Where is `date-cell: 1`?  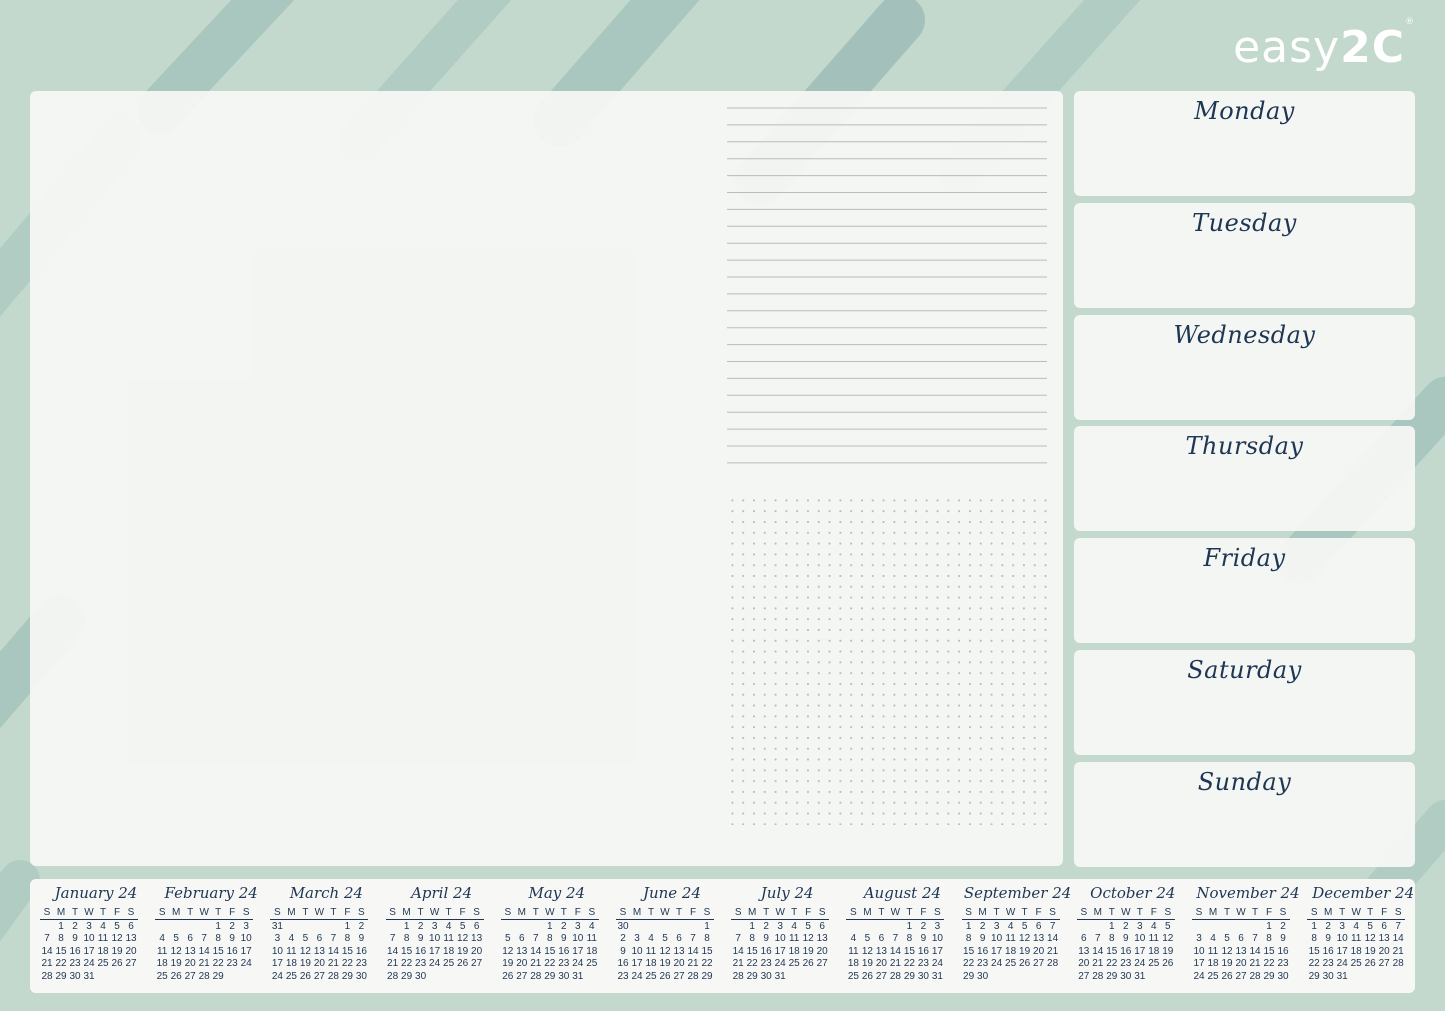 date-cell: 1 is located at coordinates (406, 926).